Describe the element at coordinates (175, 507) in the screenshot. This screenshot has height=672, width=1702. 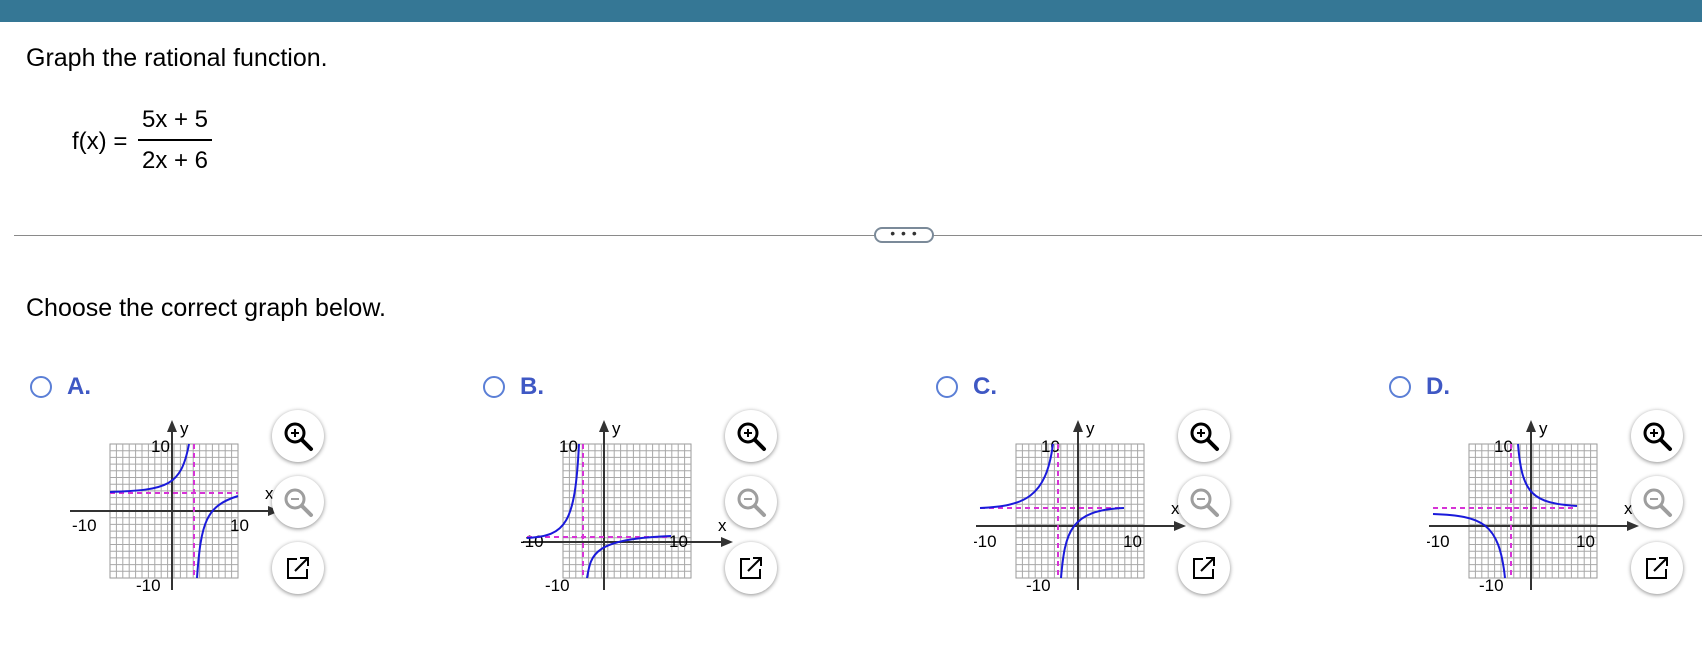
I see `graph-option-a: y x 10 -10 -10 10` at that location.